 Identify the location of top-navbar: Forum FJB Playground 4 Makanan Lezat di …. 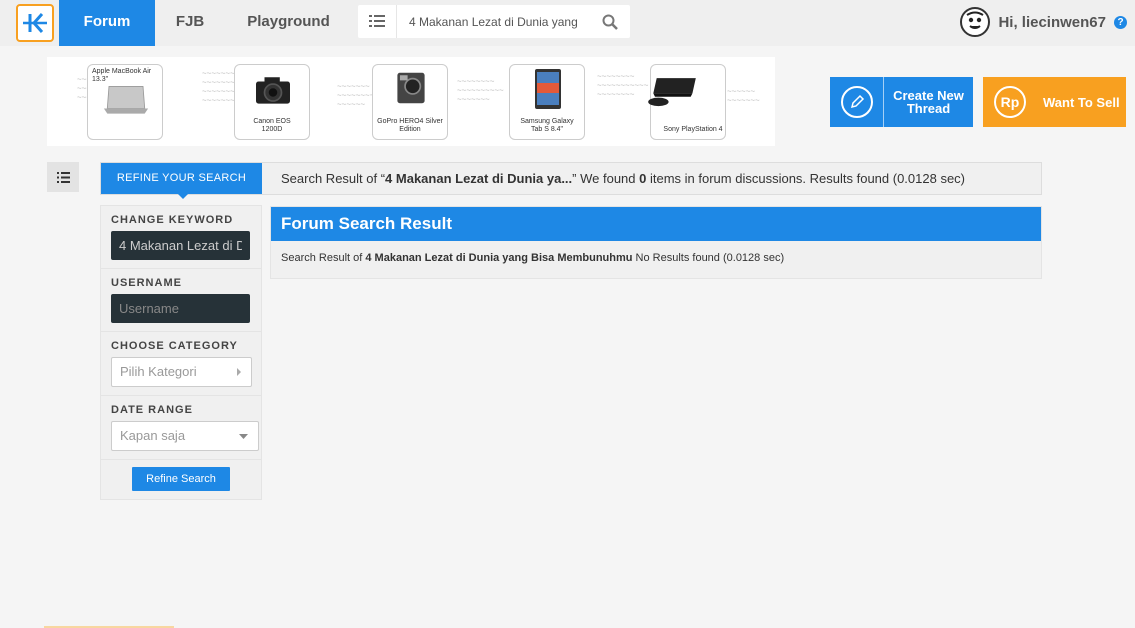
(567, 23).